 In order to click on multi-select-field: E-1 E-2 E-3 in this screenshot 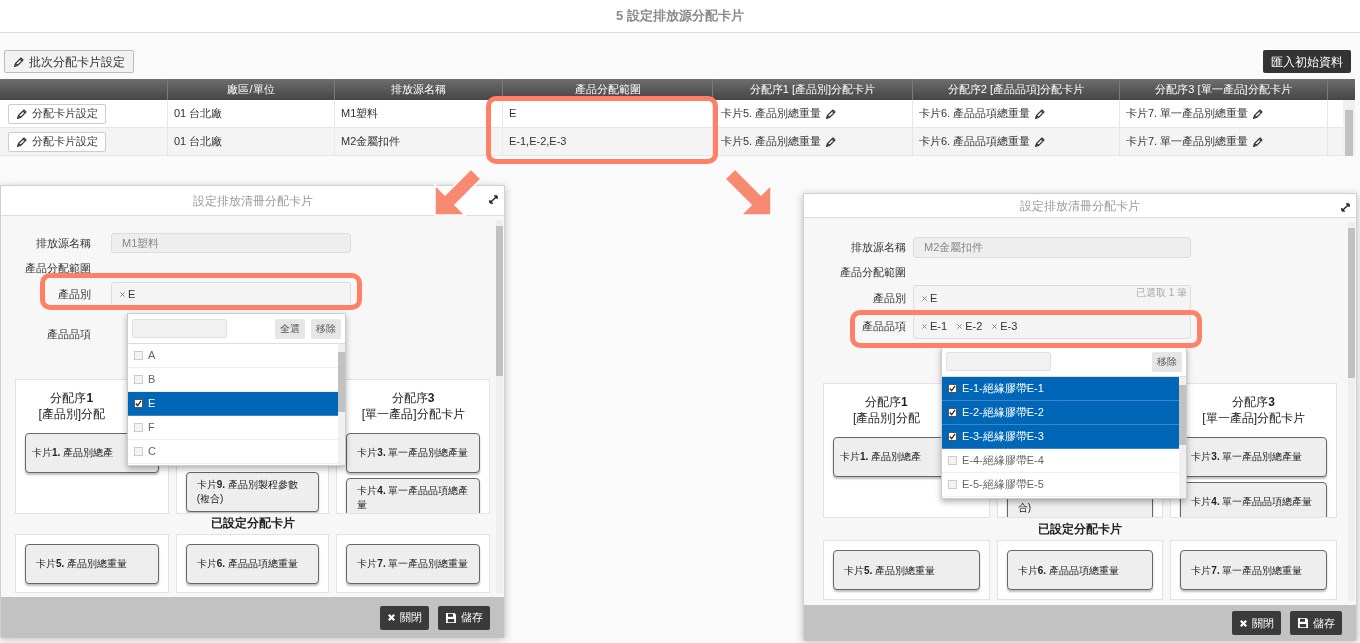, I will do `click(1052, 326)`.